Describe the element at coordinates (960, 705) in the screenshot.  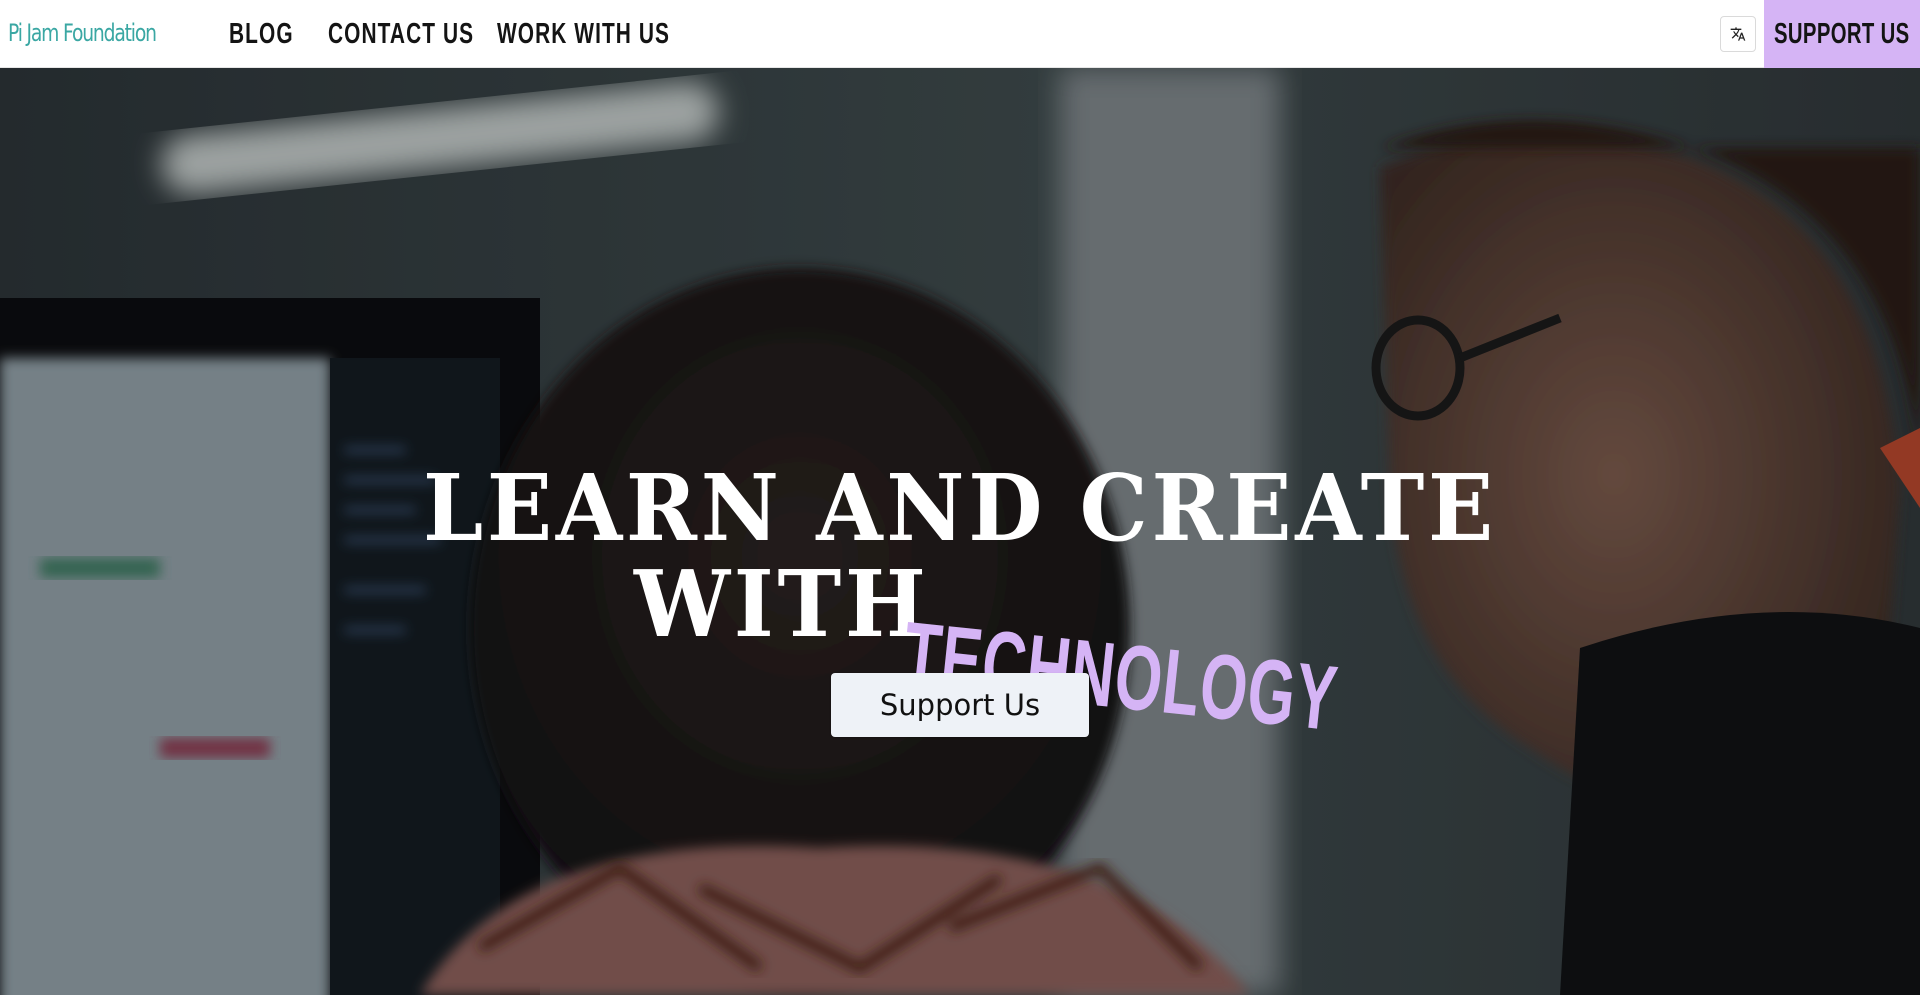
I see `hero-support-us-button: Support Us` at that location.